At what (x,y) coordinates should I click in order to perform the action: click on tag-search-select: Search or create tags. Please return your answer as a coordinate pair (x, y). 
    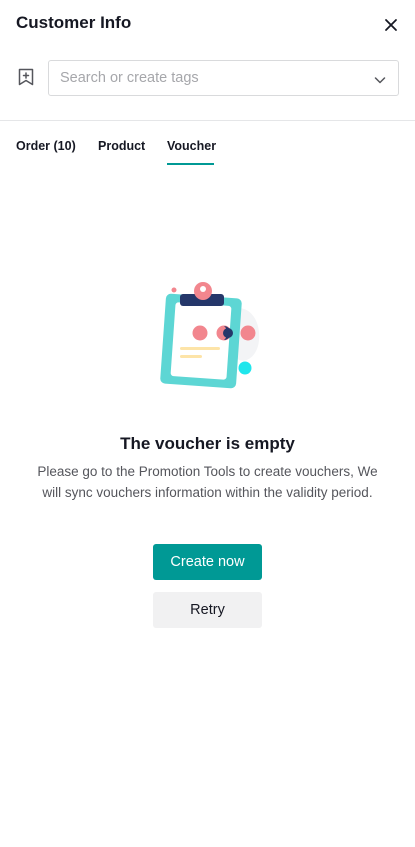
    Looking at the image, I should click on (223, 78).